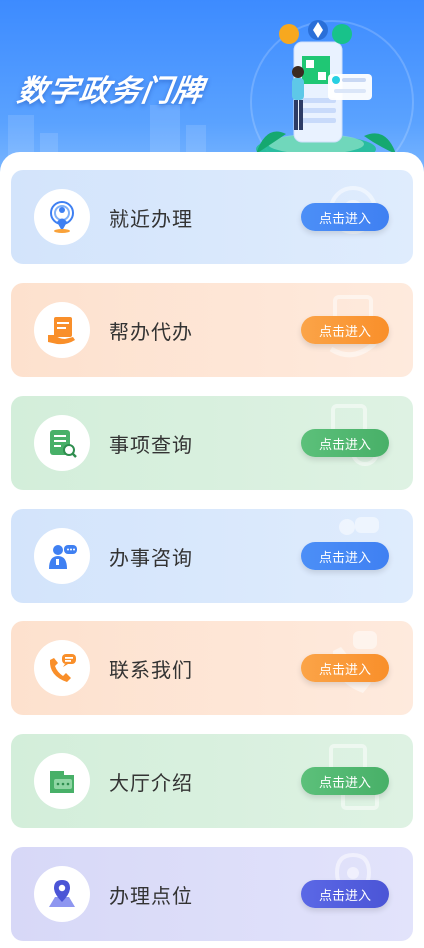  Describe the element at coordinates (110, 91) in the screenshot. I see `page-title: 数字政务门牌` at that location.